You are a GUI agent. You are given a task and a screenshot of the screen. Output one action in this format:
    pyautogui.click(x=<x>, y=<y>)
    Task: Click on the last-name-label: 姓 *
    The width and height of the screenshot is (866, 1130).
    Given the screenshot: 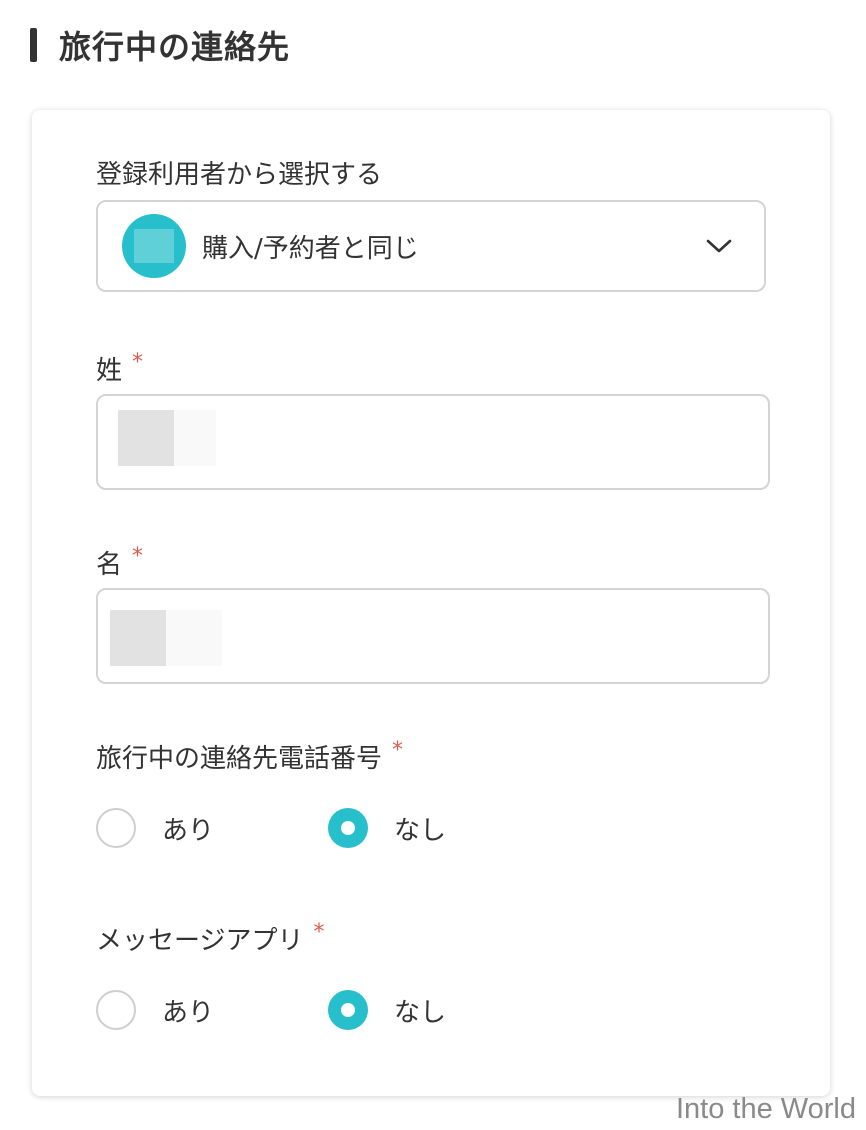 What is the action you would take?
    pyautogui.click(x=119, y=368)
    